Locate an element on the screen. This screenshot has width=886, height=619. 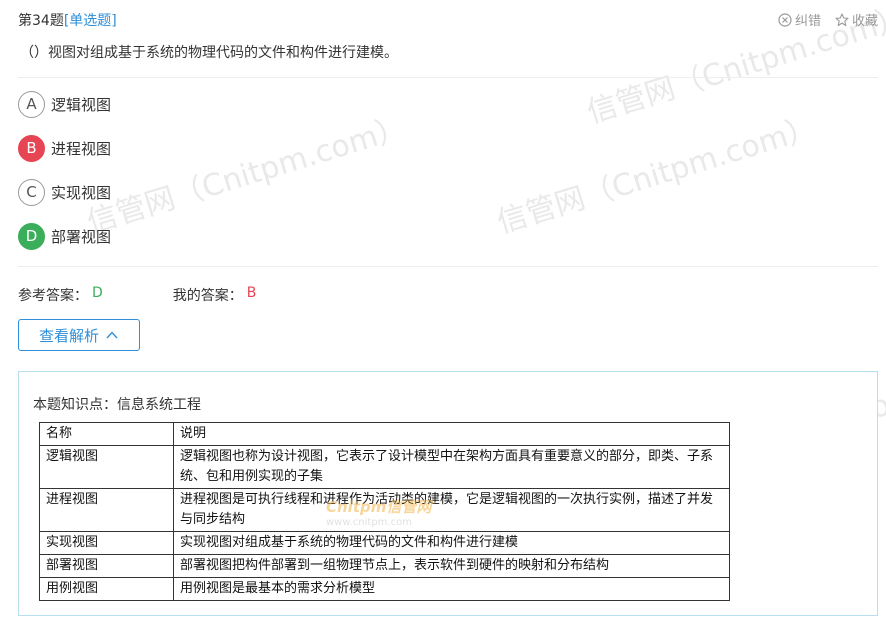
option-c: C 实现视图 is located at coordinates (64, 192).